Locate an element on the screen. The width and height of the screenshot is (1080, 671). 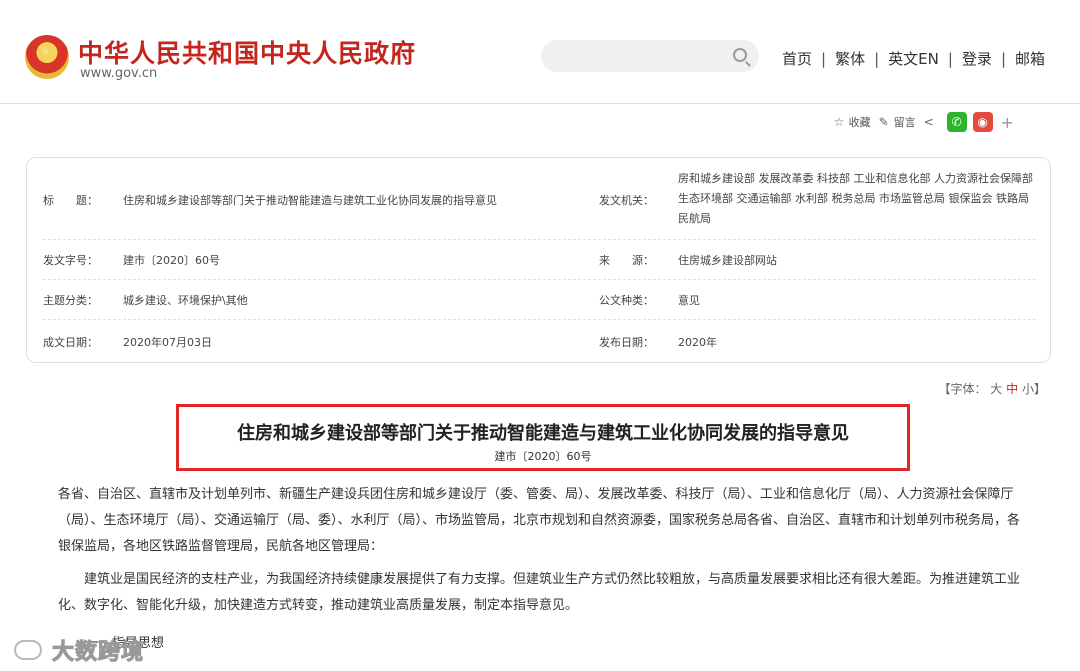
comment-button: ✎ 留言 is located at coordinates (897, 122).